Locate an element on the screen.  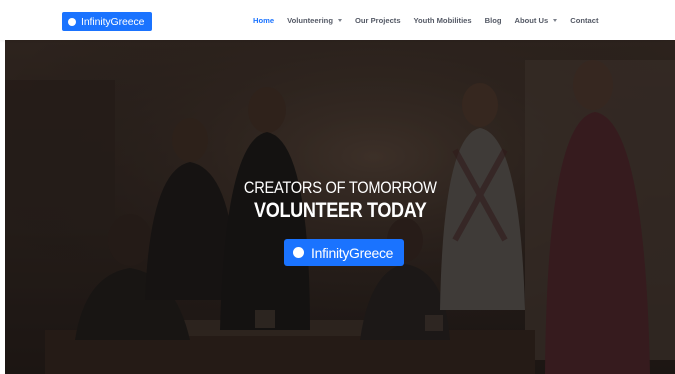
nav-volunteering: Volunteering is located at coordinates (314, 20).